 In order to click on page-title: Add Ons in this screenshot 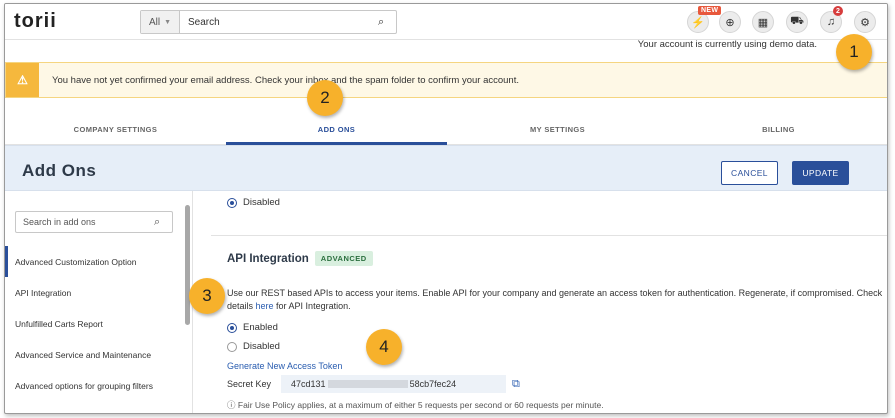, I will do `click(59, 170)`.